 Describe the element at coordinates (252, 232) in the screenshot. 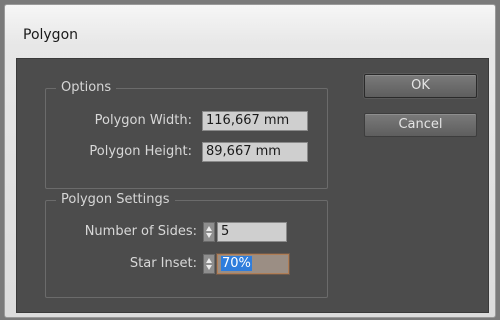

I see `number-of-sides-field: 5` at that location.